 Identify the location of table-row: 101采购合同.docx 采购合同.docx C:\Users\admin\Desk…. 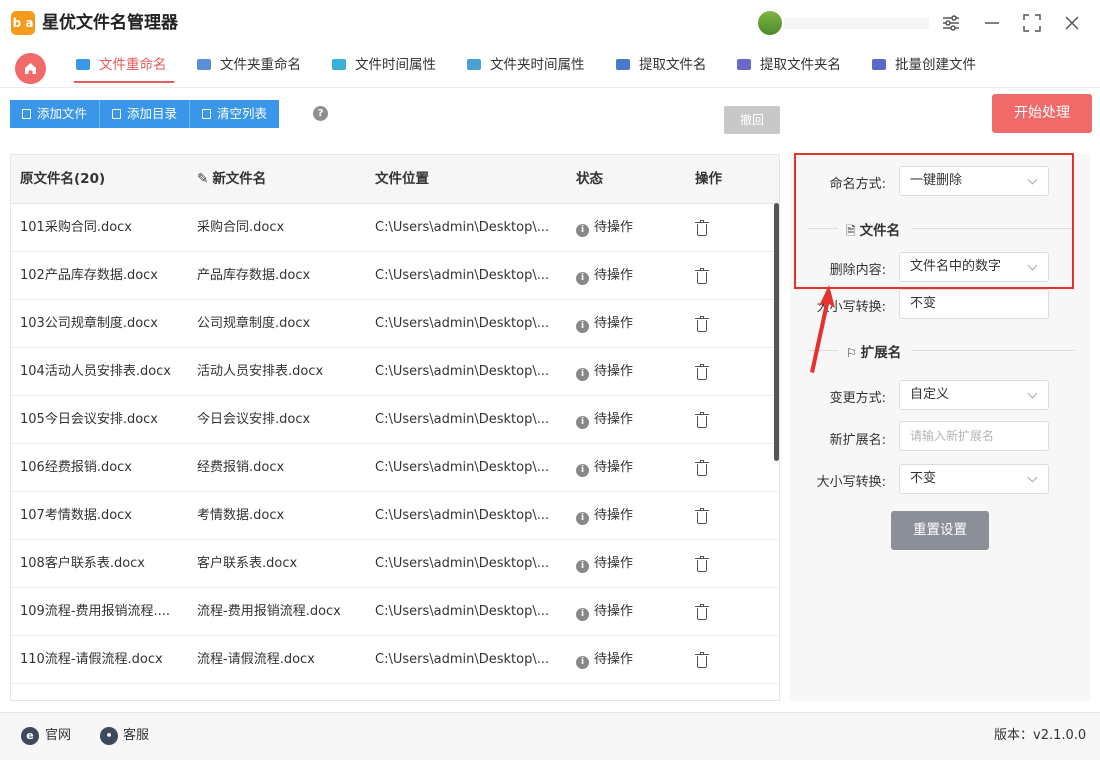
(395, 228).